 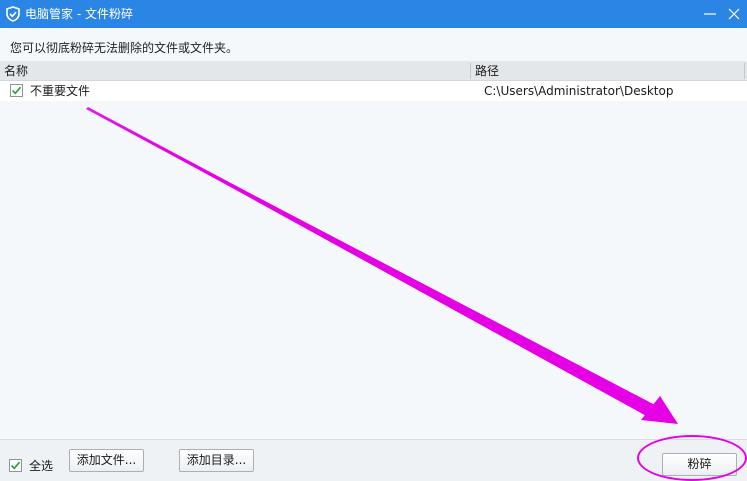 What do you see at coordinates (16, 71) in the screenshot?
I see `column-name-header: 名称` at bounding box center [16, 71].